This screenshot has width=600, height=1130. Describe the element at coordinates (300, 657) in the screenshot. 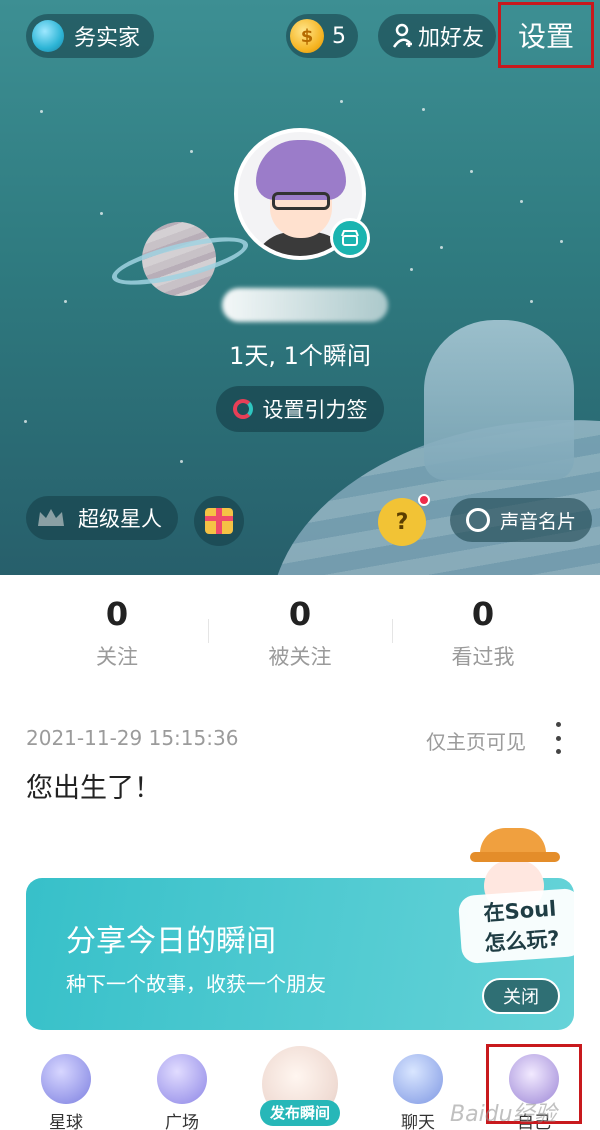

I see `followers-label: 被关注` at that location.